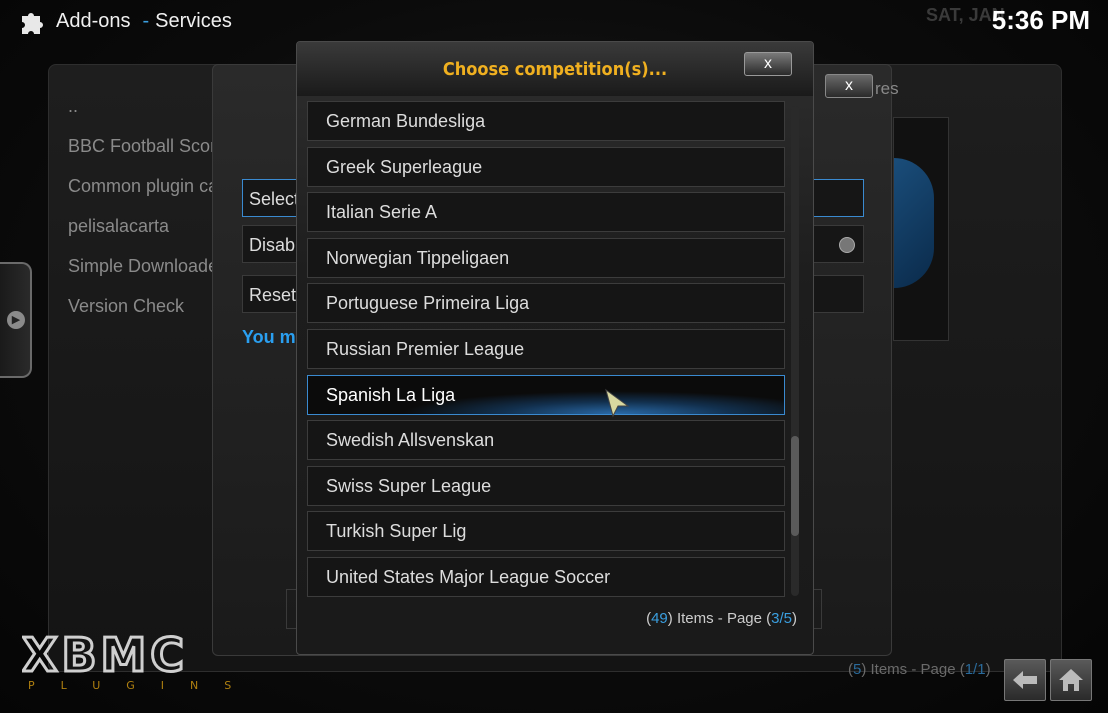 This screenshot has width=1108, height=713. I want to click on top-bar: Add-ons - Services SAT, JAN 5:36 PM, so click(554, 22).